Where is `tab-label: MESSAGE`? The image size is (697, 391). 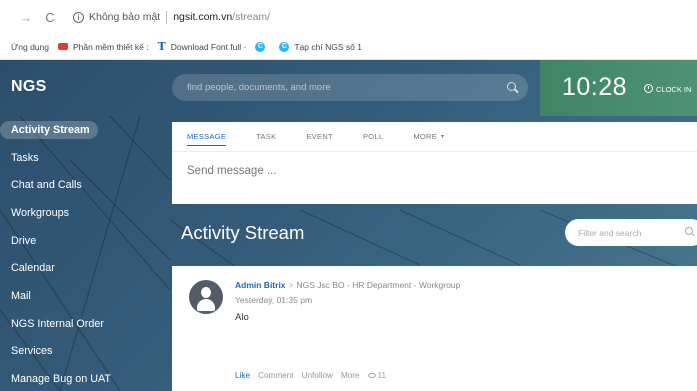
tab-label: MESSAGE is located at coordinates (207, 136).